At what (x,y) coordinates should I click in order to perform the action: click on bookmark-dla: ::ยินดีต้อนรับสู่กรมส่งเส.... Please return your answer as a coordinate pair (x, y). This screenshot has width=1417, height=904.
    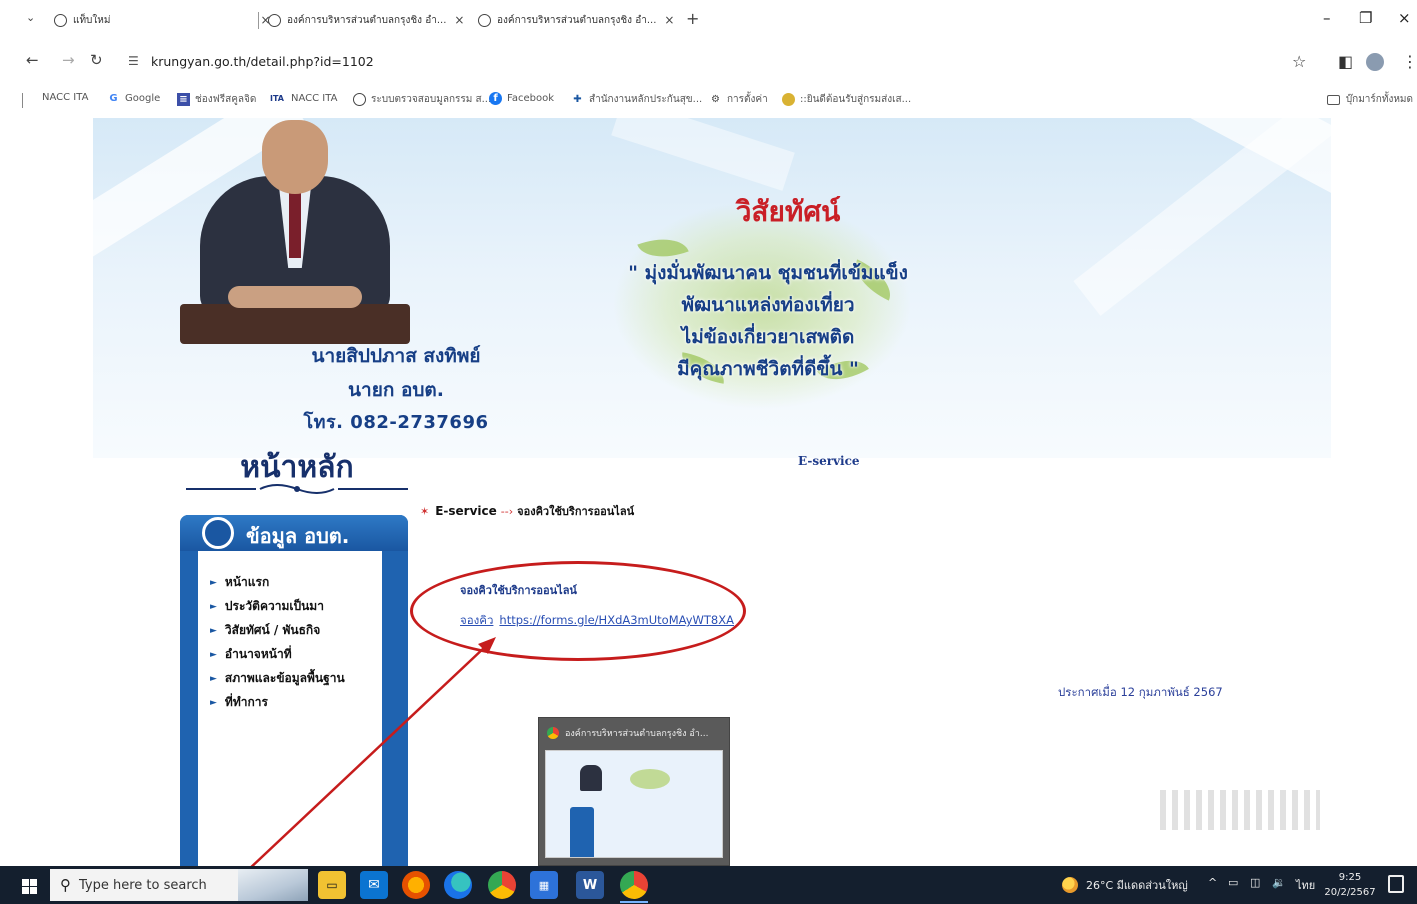
    Looking at the image, I should click on (846, 99).